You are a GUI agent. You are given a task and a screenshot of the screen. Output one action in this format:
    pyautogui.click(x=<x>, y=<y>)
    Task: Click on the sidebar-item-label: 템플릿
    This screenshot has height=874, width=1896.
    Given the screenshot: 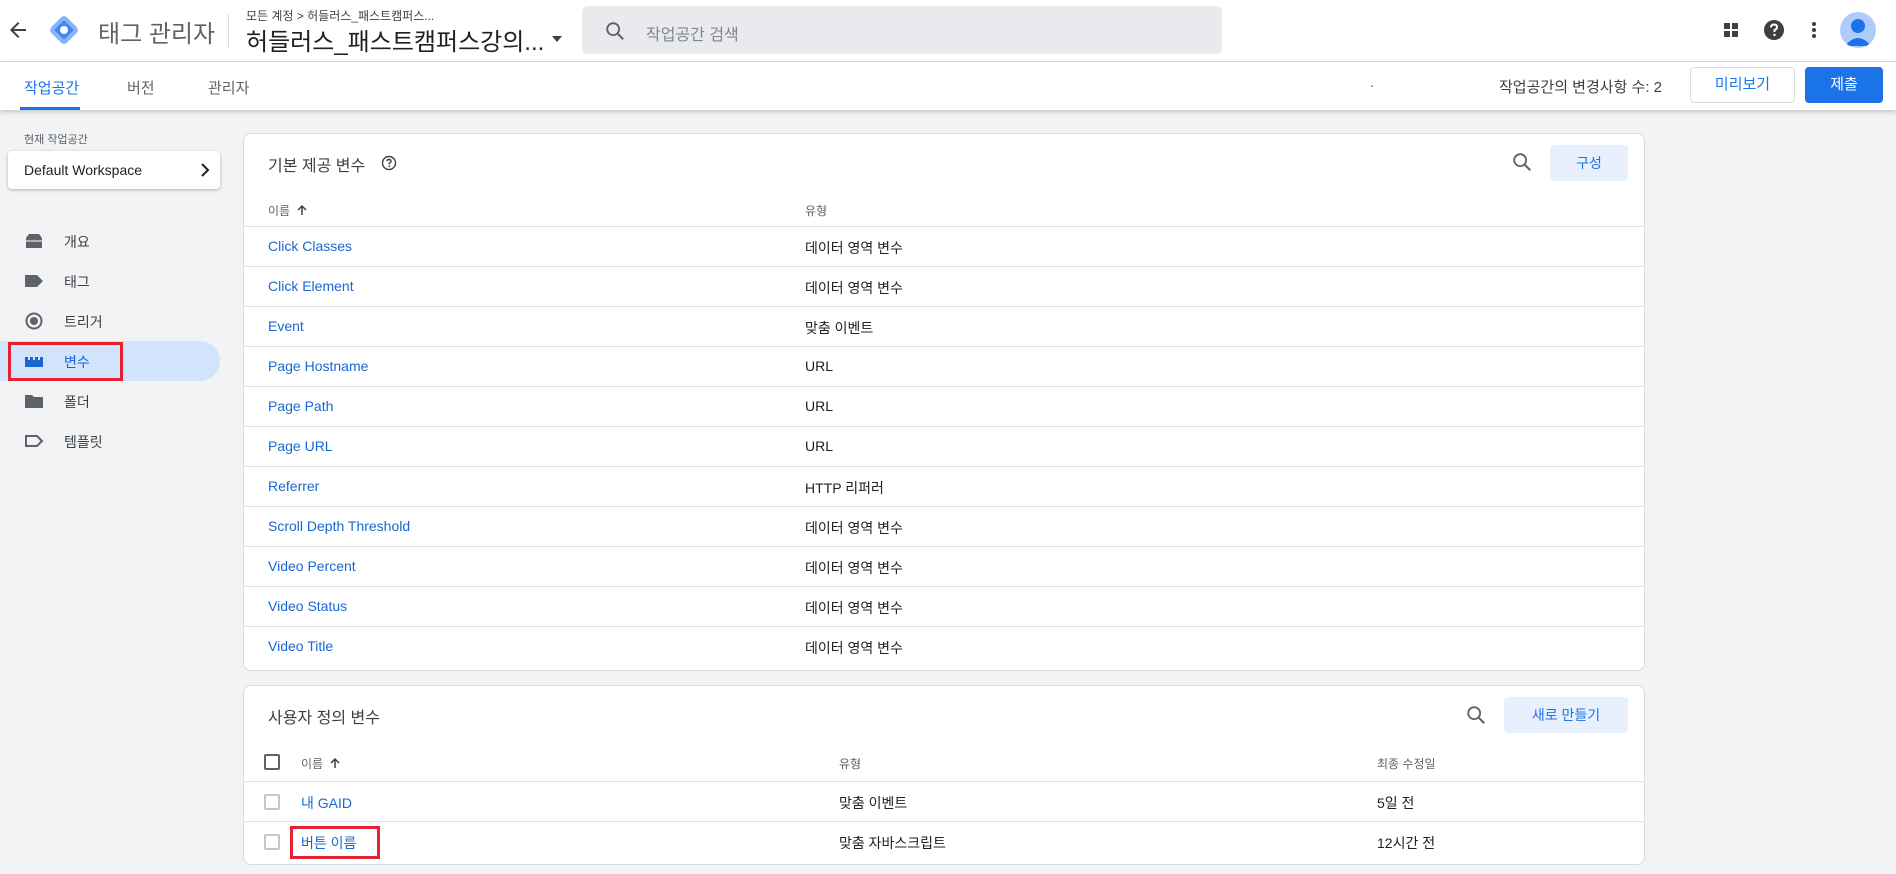 What is the action you would take?
    pyautogui.click(x=83, y=442)
    